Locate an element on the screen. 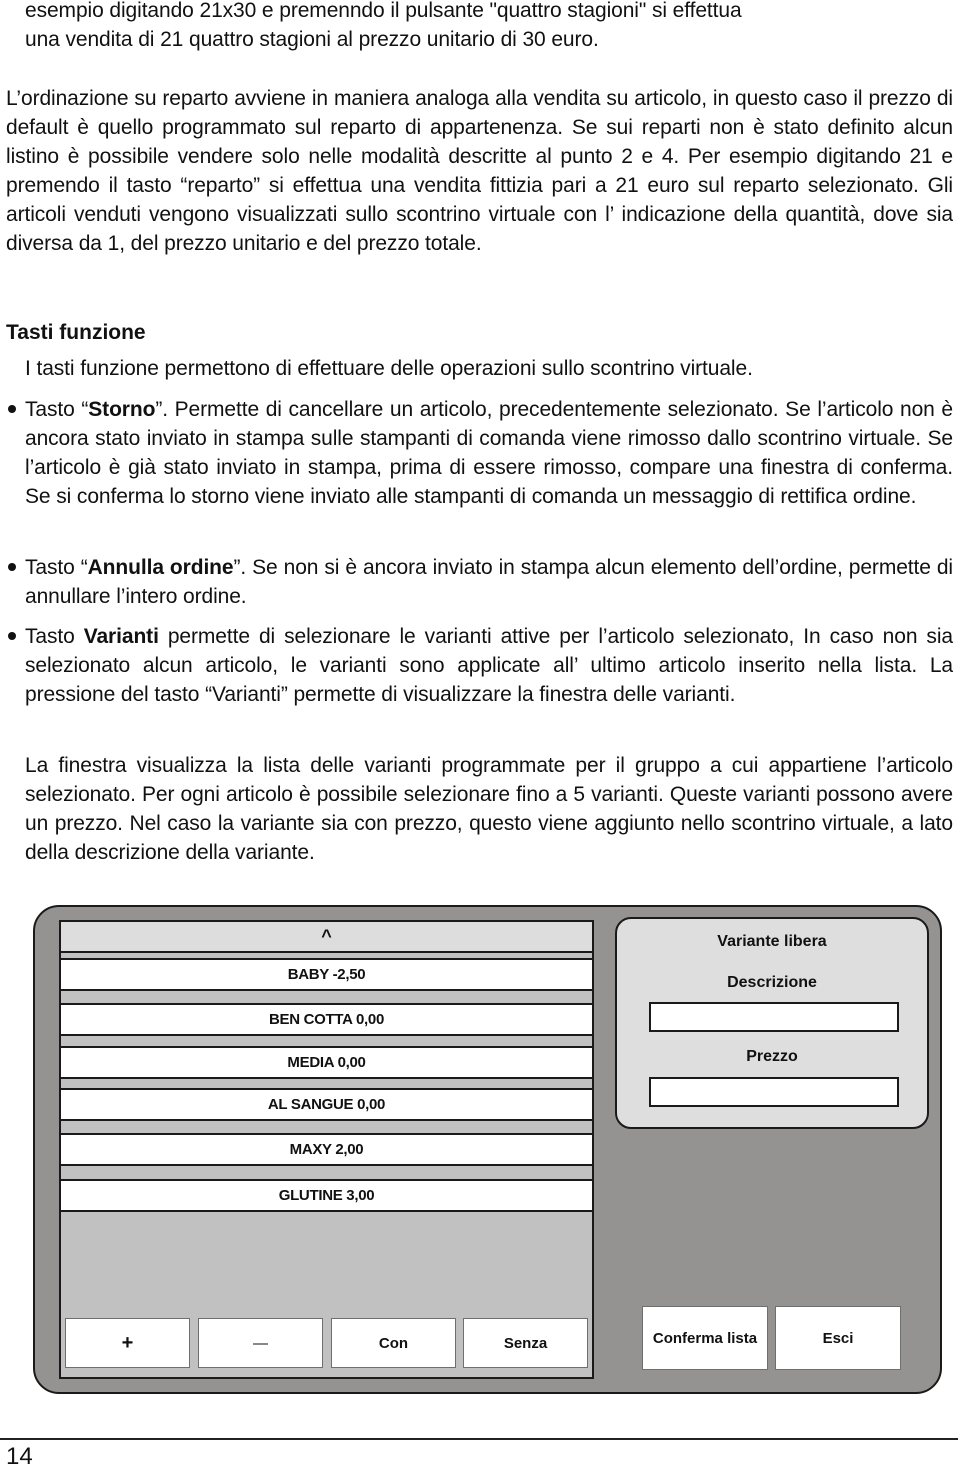 This screenshot has height=1471, width=960. scroll-up-button: ^ is located at coordinates (326, 937).